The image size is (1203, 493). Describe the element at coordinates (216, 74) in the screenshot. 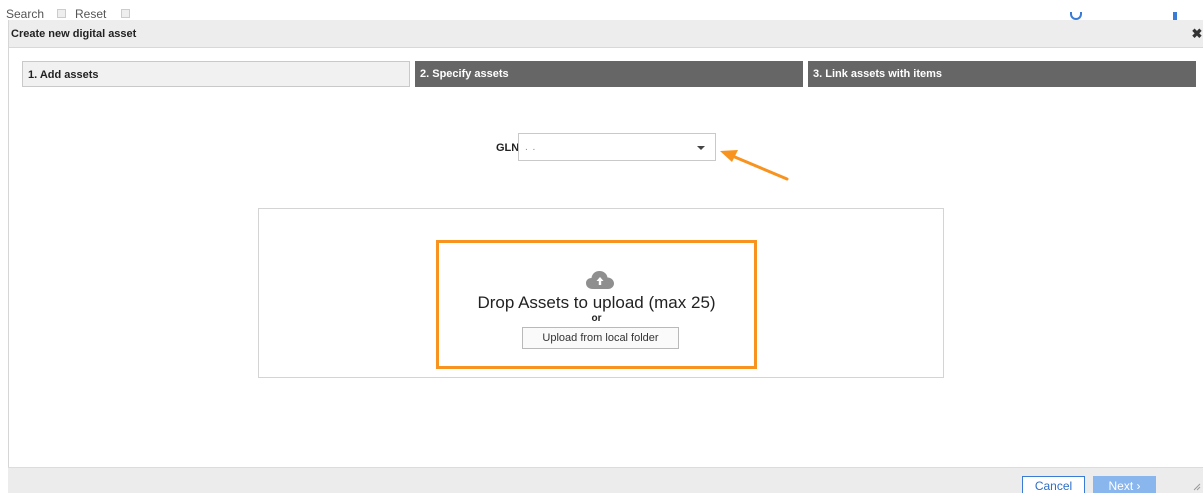

I see `step-add-assets: 1. Add assets` at that location.